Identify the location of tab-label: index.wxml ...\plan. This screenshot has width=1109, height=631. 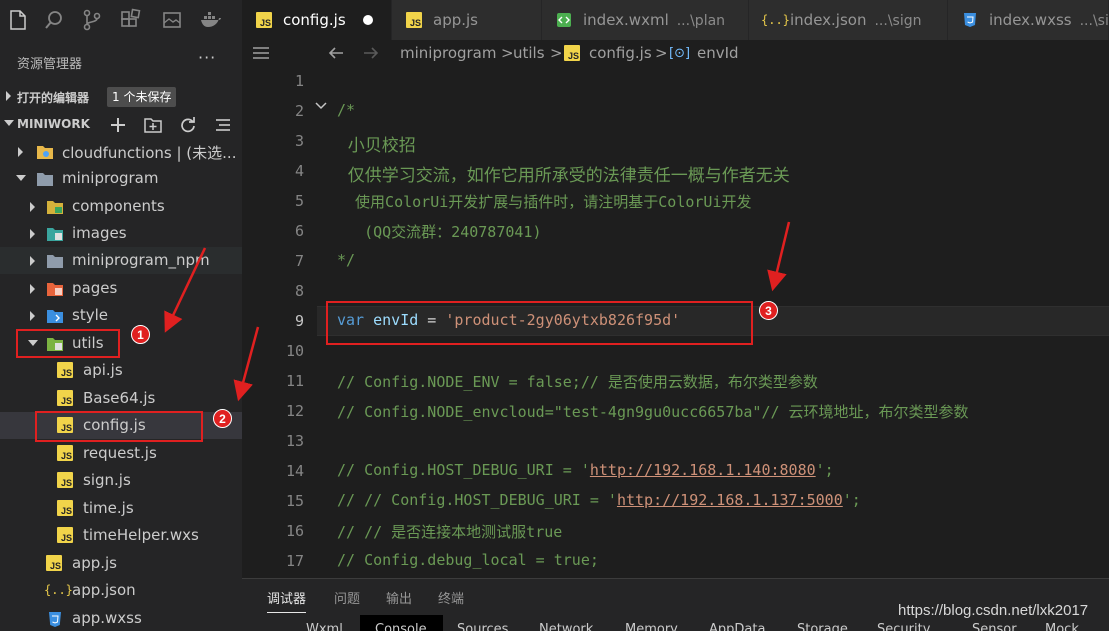
(654, 20).